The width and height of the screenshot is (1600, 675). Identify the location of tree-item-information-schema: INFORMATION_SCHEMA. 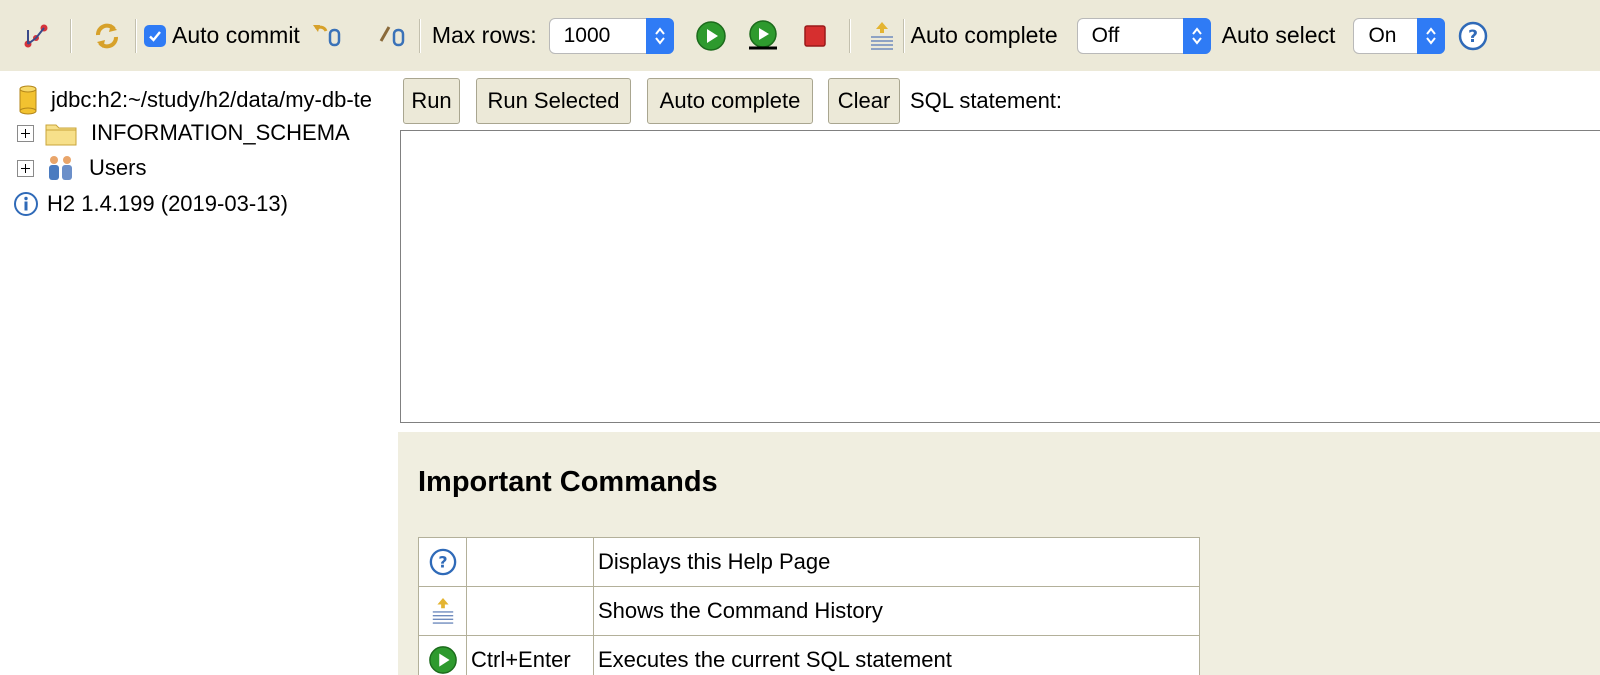
(183, 133).